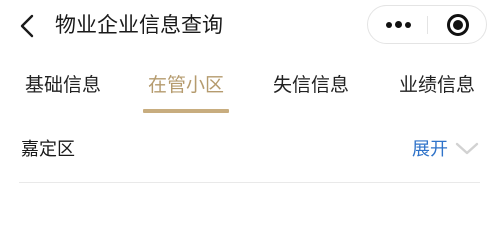 The height and width of the screenshot is (250, 499). Describe the element at coordinates (63, 85) in the screenshot. I see `tab-basic-info: 基础信息` at that location.